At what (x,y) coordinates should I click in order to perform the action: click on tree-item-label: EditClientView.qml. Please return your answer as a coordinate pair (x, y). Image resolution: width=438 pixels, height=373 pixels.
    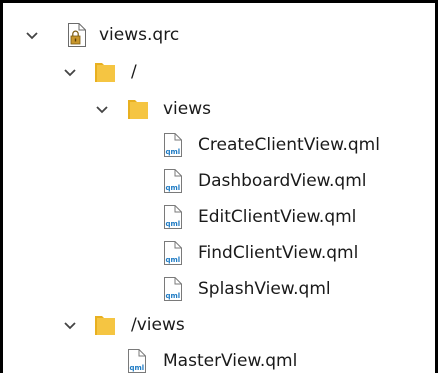
    Looking at the image, I should click on (277, 217).